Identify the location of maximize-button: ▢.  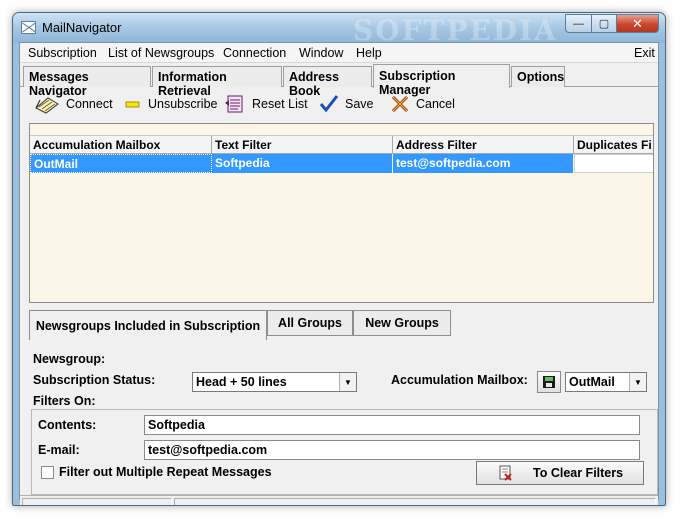
(604, 23).